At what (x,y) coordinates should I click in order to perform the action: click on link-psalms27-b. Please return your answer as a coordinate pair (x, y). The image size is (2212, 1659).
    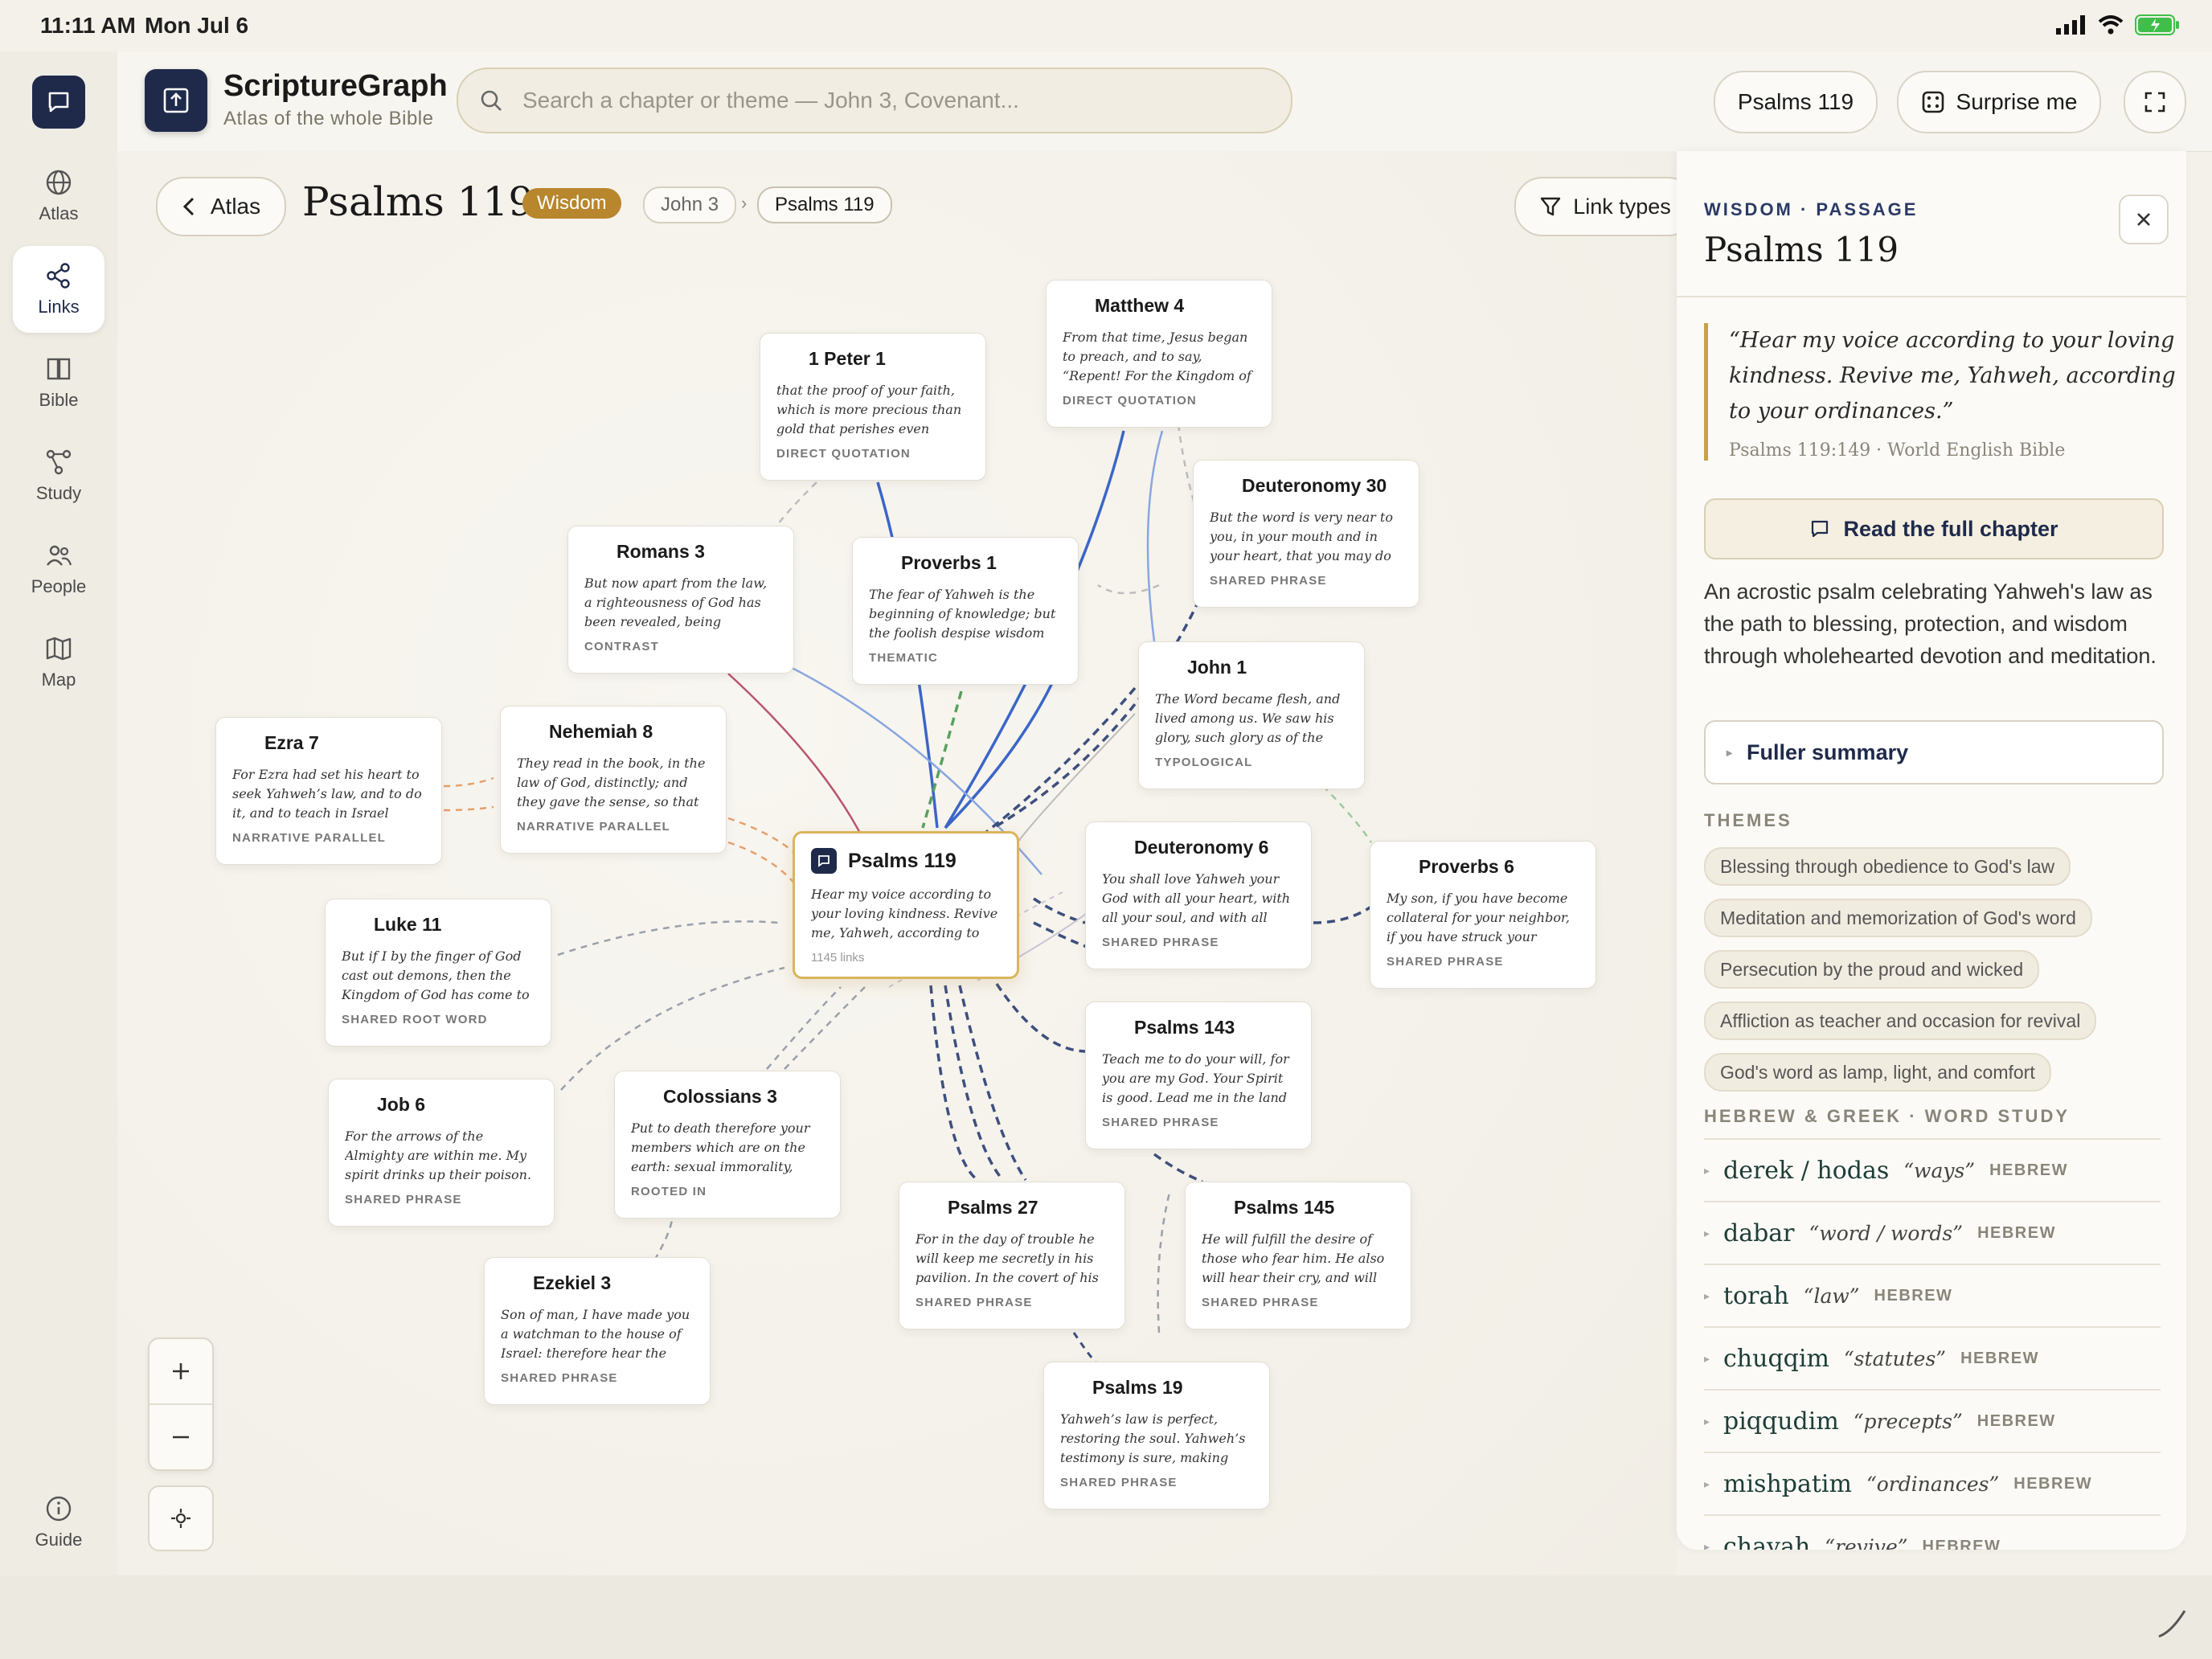
    Looking at the image, I should click on (973, 1082).